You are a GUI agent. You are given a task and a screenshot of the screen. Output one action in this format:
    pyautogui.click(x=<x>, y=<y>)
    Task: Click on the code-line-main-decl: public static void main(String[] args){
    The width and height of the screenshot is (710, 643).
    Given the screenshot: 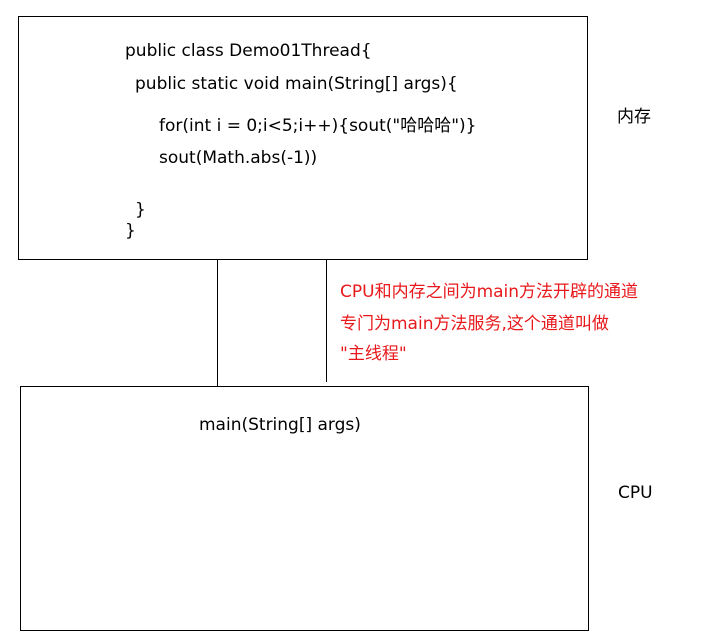 What is the action you would take?
    pyautogui.click(x=296, y=84)
    